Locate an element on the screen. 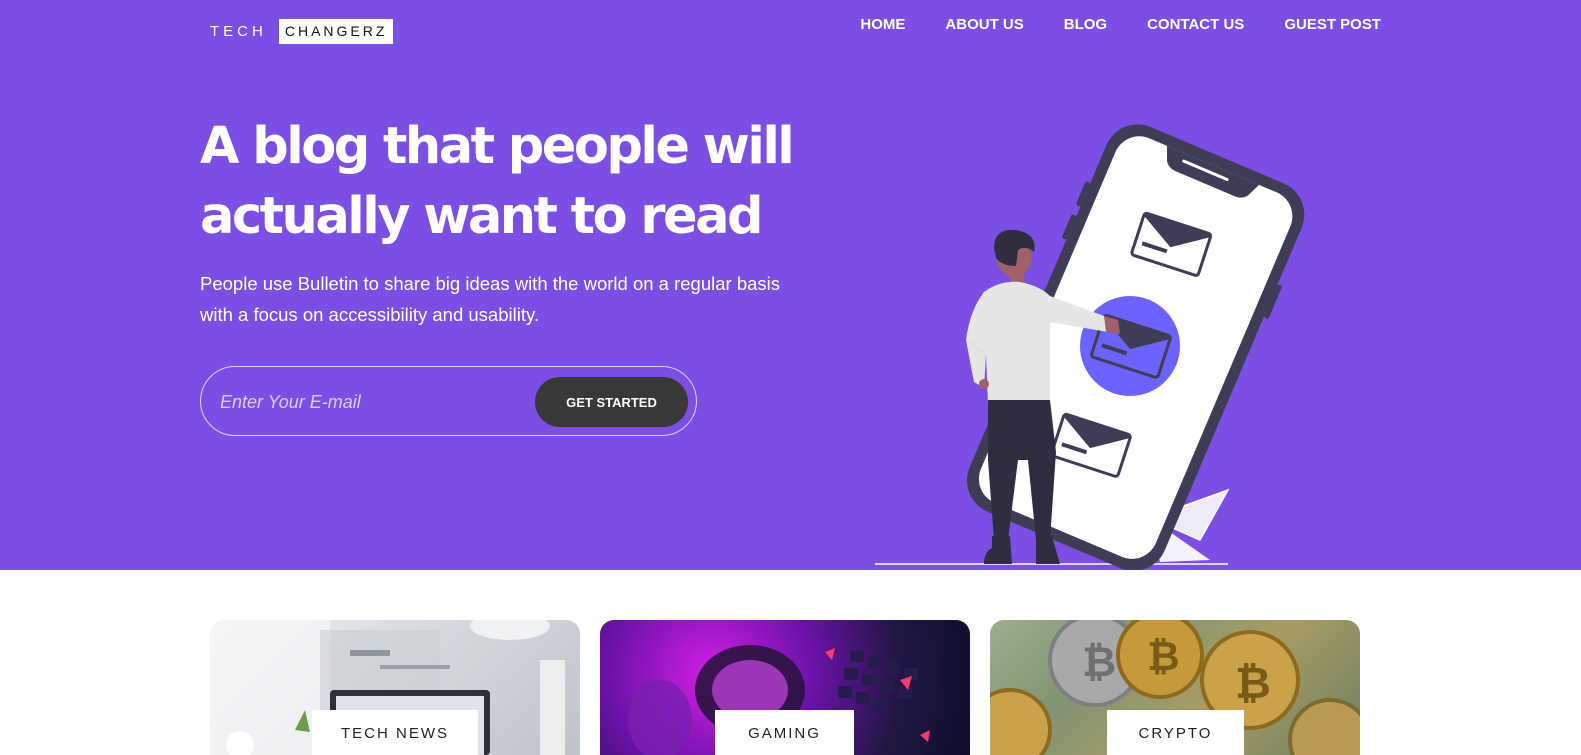  email-input is located at coordinates (370, 402).